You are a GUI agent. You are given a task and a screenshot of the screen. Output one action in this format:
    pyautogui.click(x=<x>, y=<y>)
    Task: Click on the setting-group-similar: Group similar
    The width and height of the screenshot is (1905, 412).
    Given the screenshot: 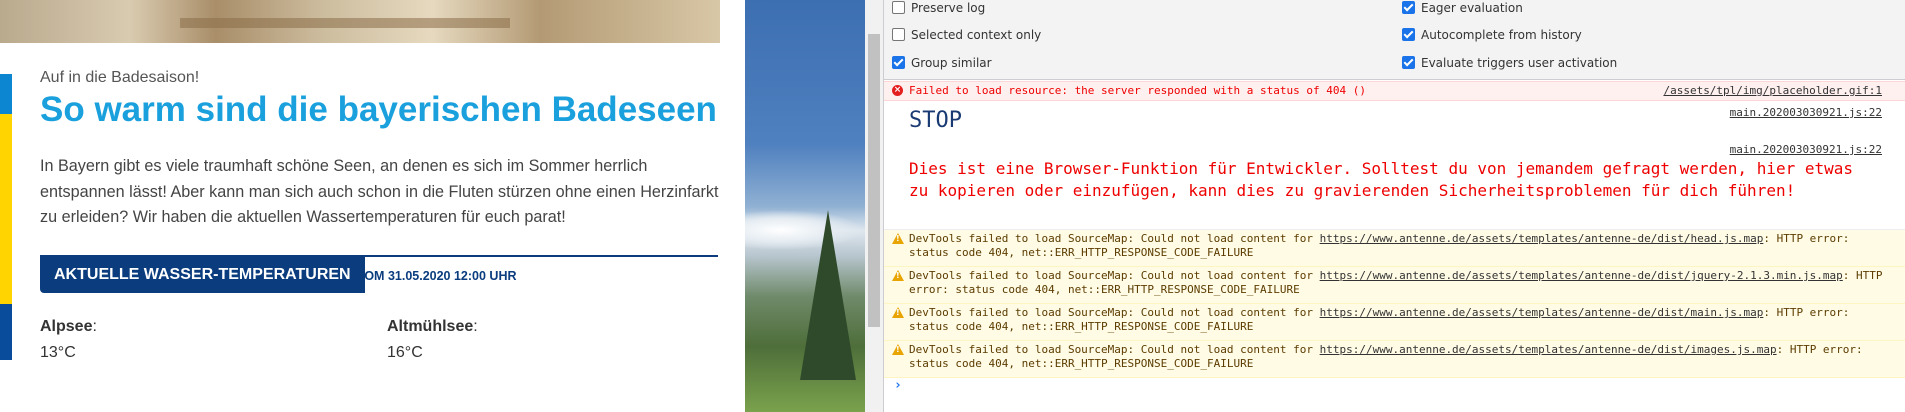 What is the action you would take?
    pyautogui.click(x=942, y=63)
    